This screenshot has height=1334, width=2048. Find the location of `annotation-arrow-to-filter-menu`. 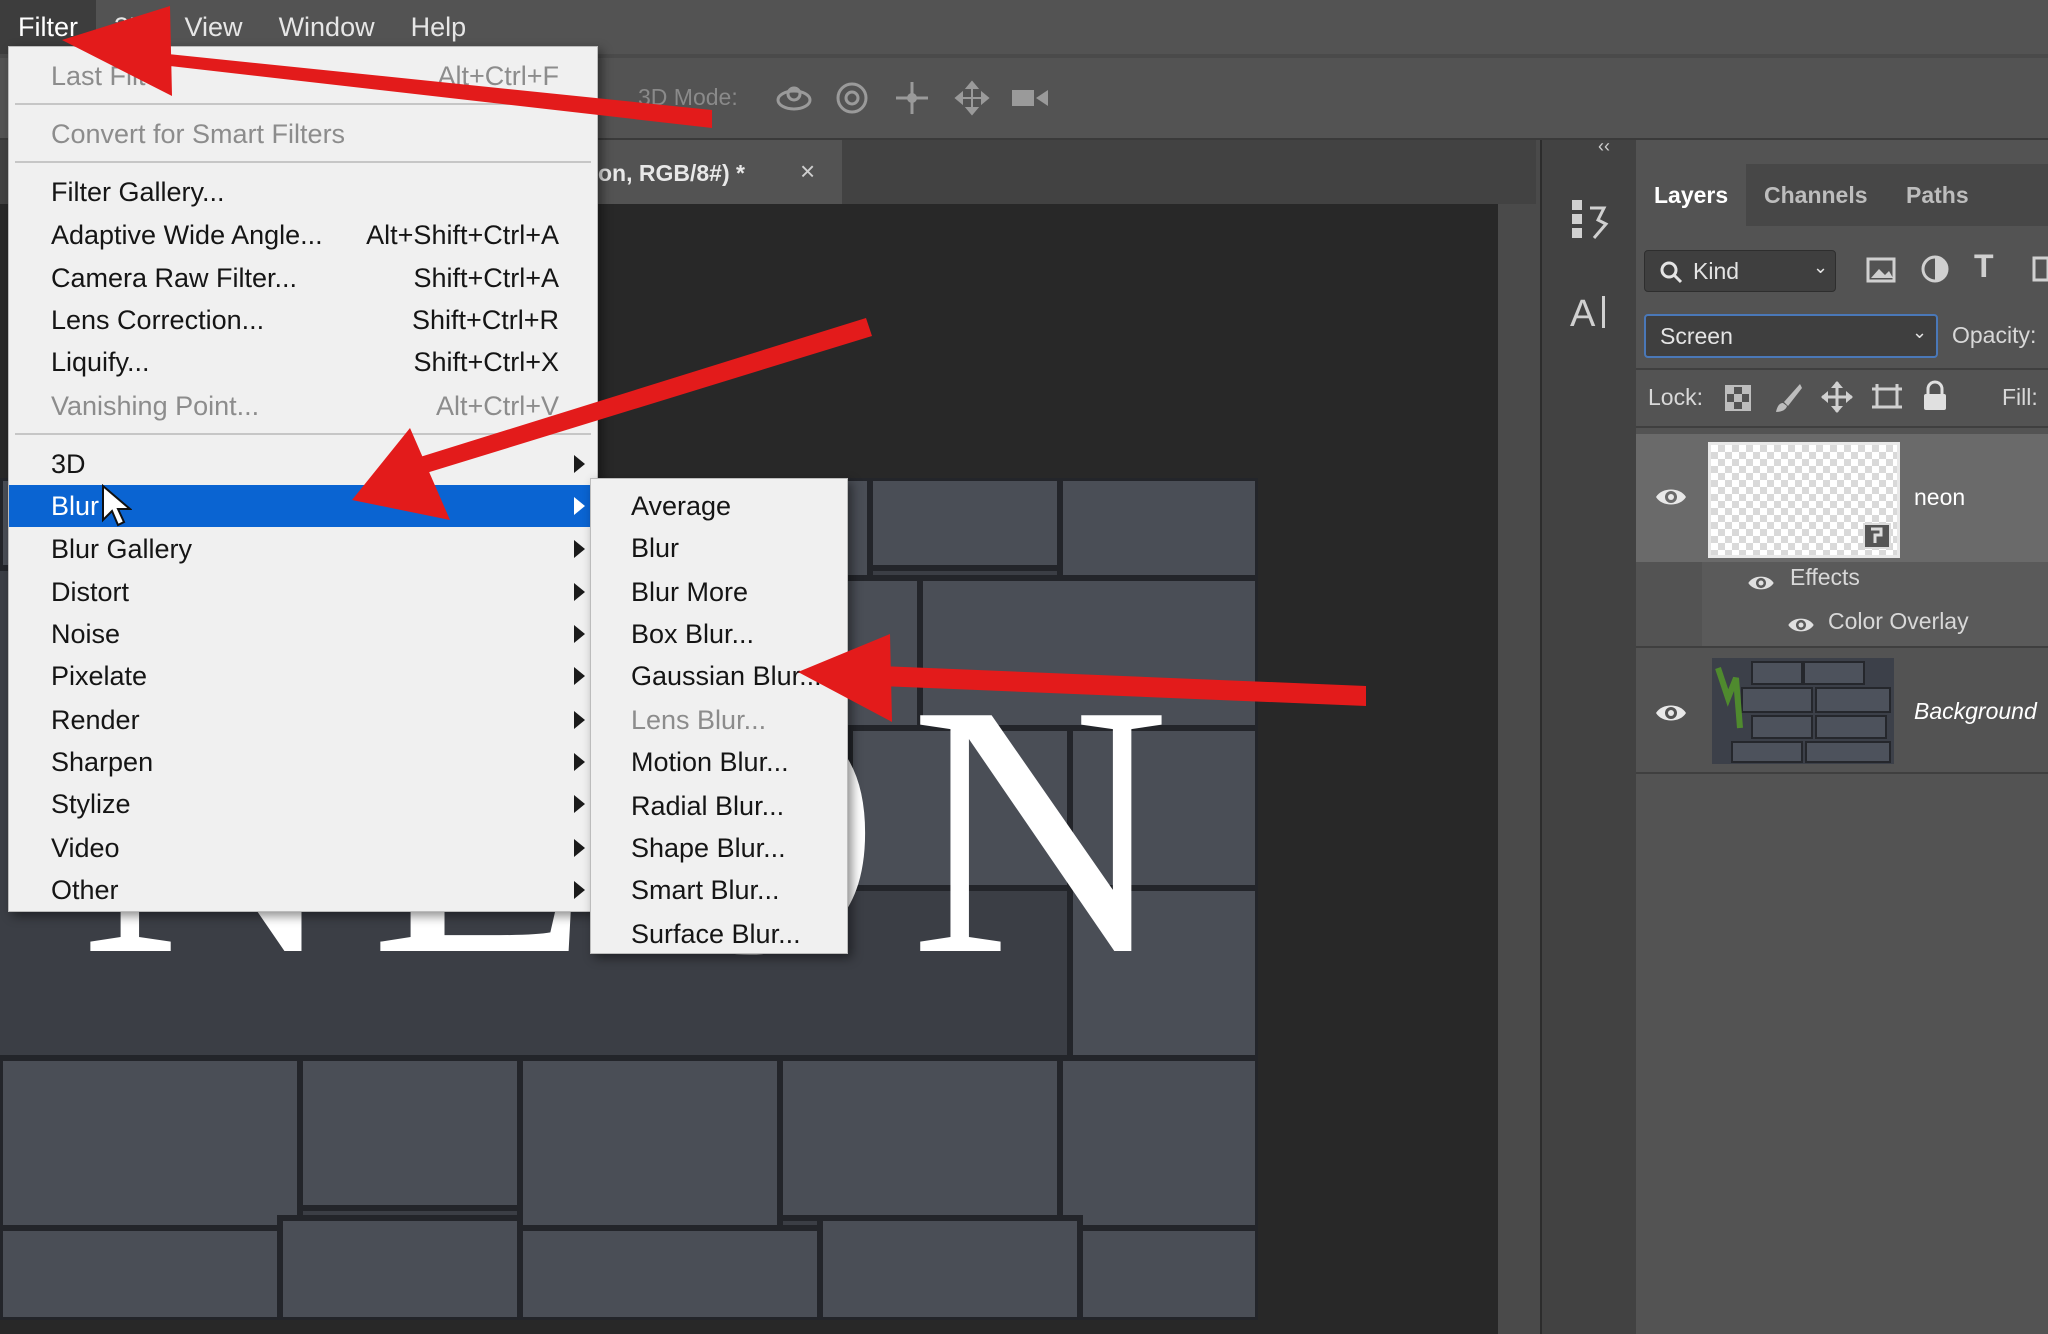

annotation-arrow-to-filter-menu is located at coordinates (387, 67).